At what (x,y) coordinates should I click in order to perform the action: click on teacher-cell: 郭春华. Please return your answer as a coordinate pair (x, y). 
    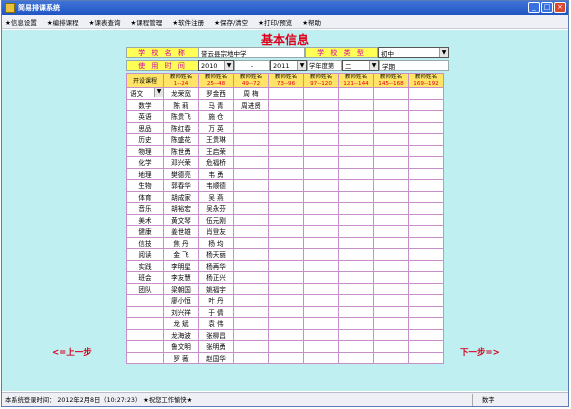
    Looking at the image, I should click on (181, 185).